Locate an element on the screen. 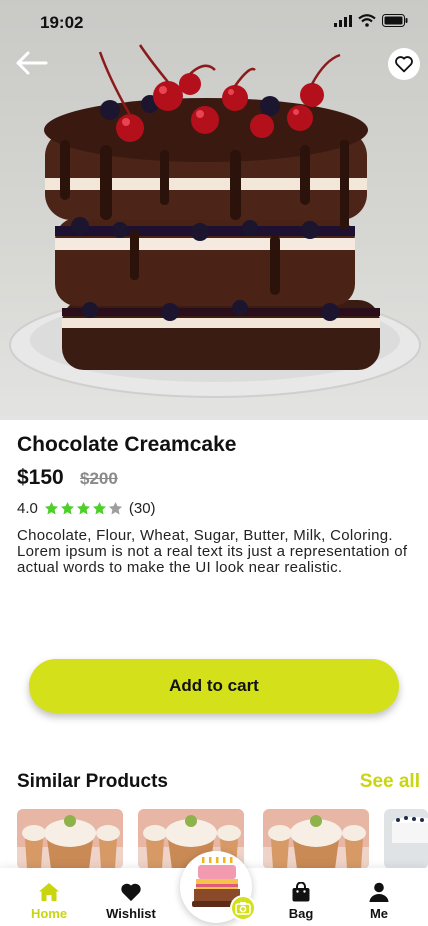 The image size is (428, 926). nav-item-wishlist: Wishlist is located at coordinates (131, 901).